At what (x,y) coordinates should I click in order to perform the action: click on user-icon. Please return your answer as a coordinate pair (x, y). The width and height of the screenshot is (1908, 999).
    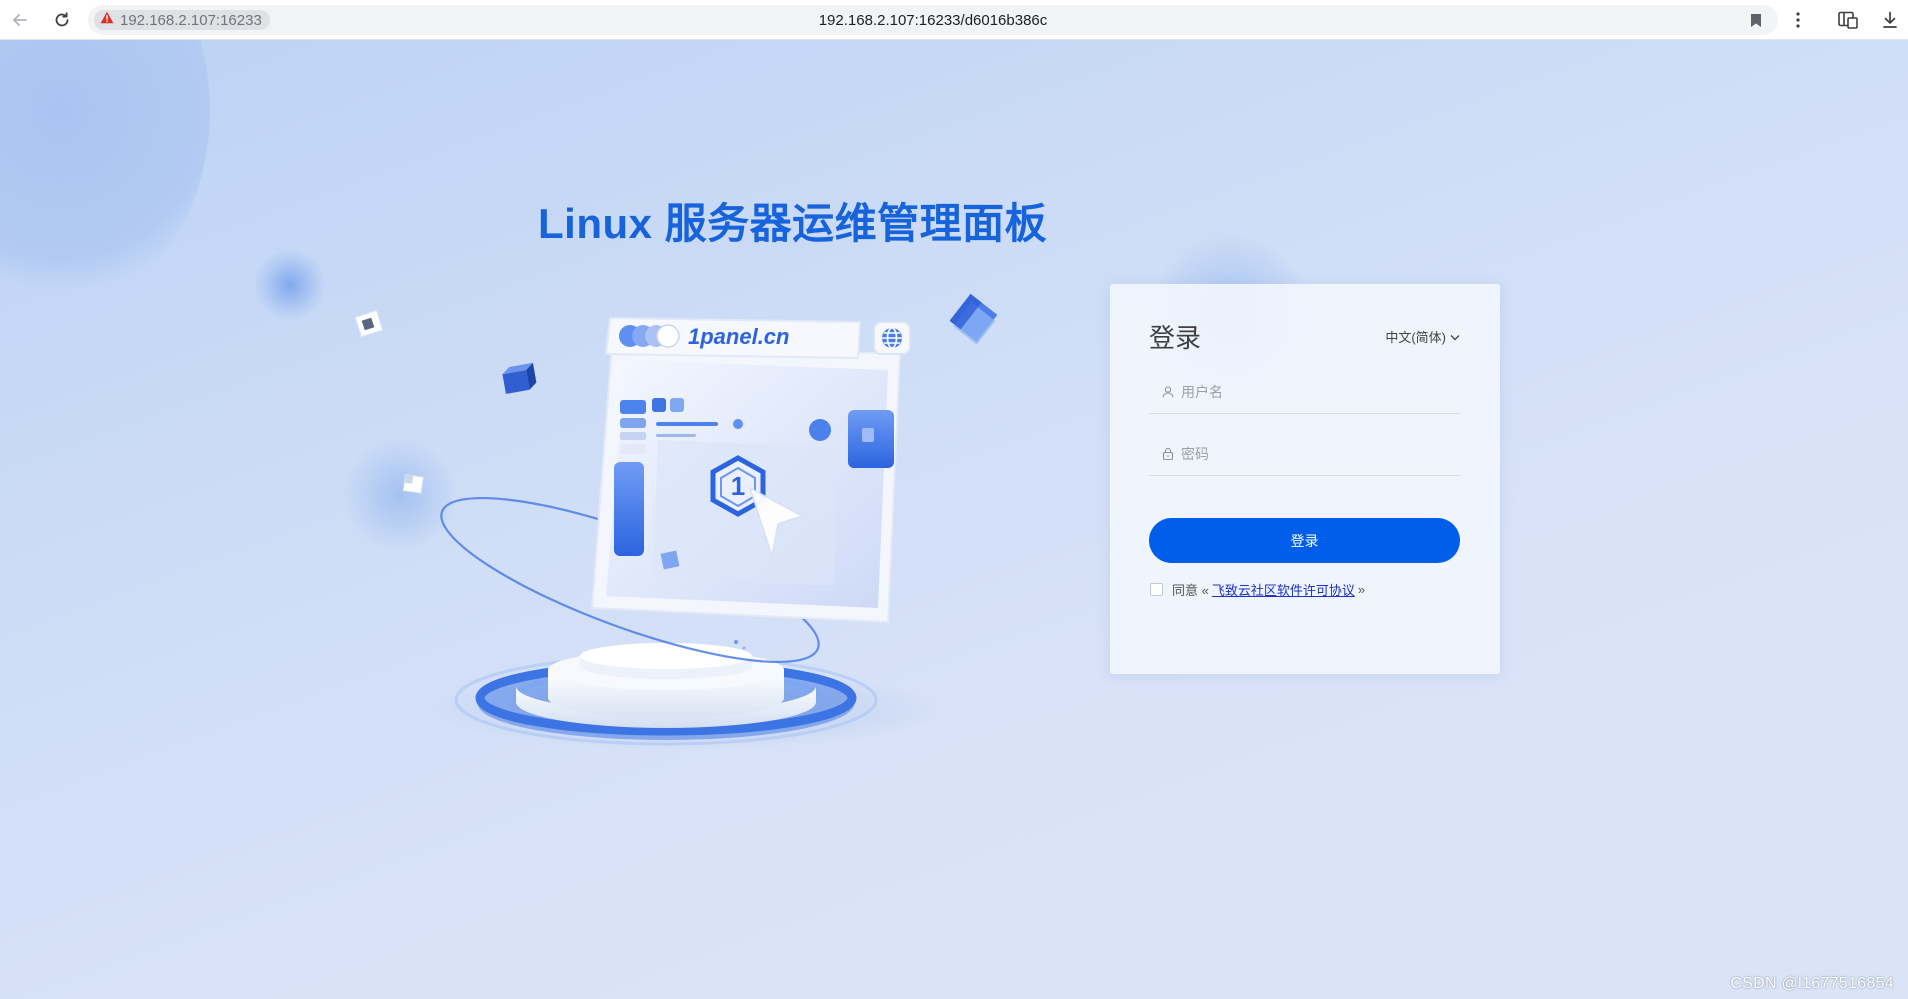
    Looking at the image, I should click on (1168, 392).